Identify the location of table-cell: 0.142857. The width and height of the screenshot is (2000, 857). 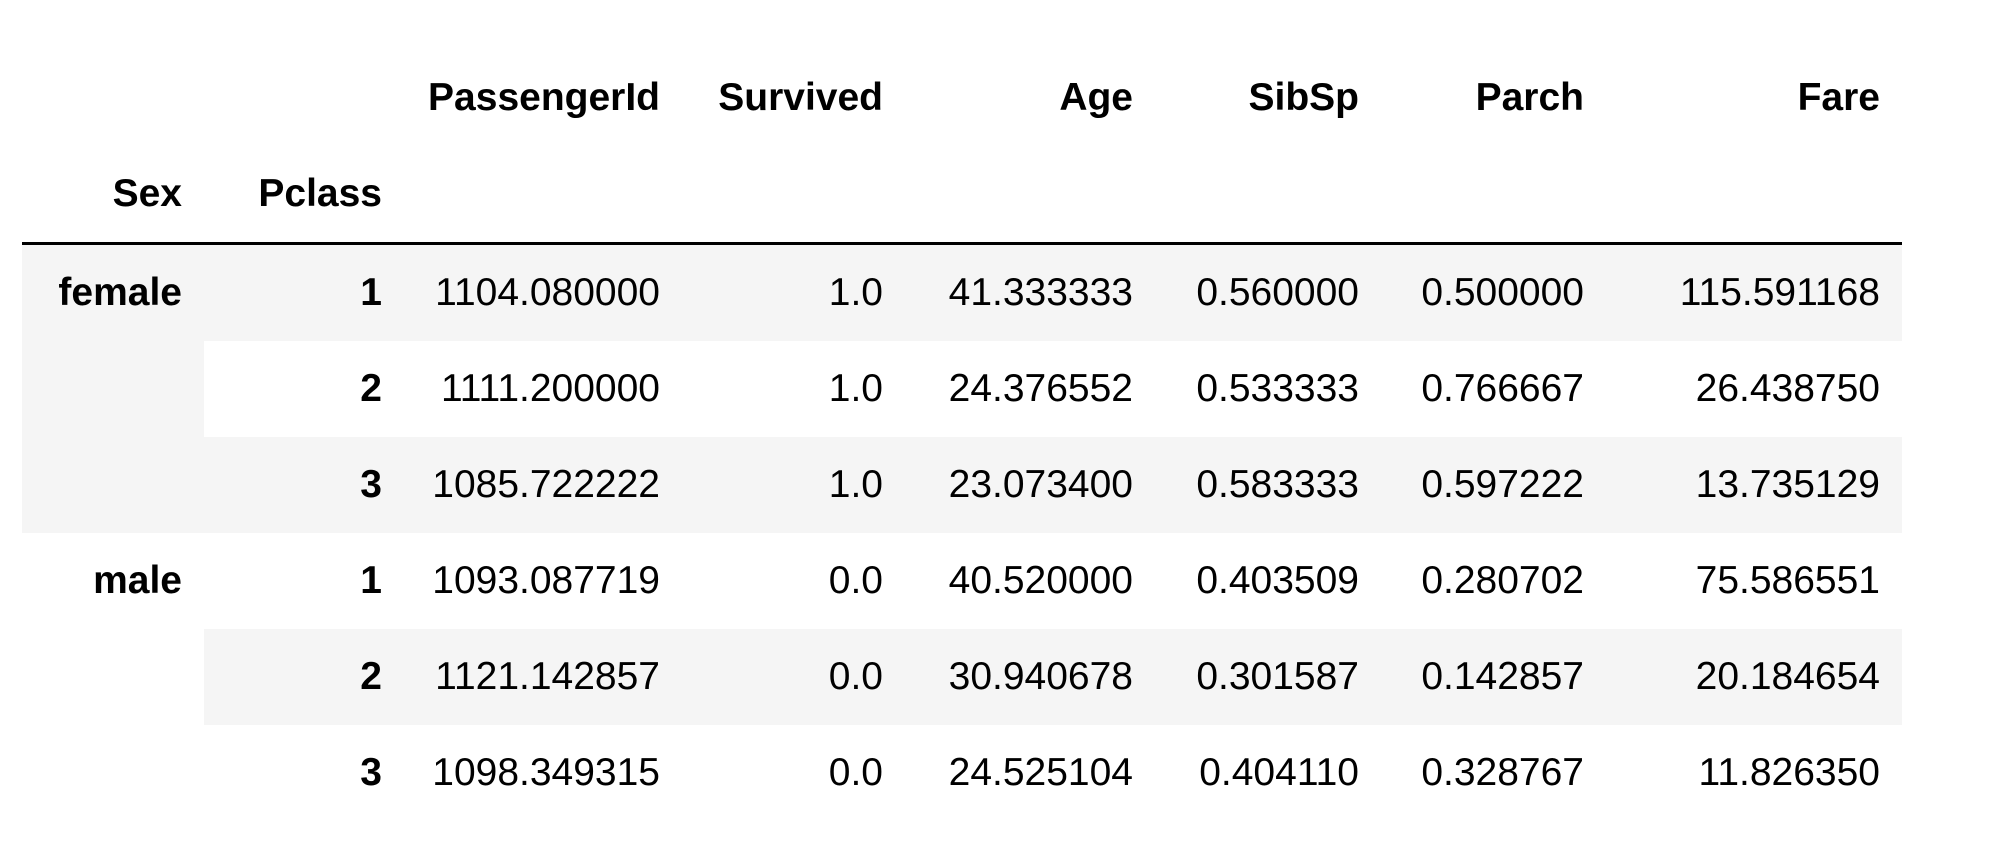
(1493, 677).